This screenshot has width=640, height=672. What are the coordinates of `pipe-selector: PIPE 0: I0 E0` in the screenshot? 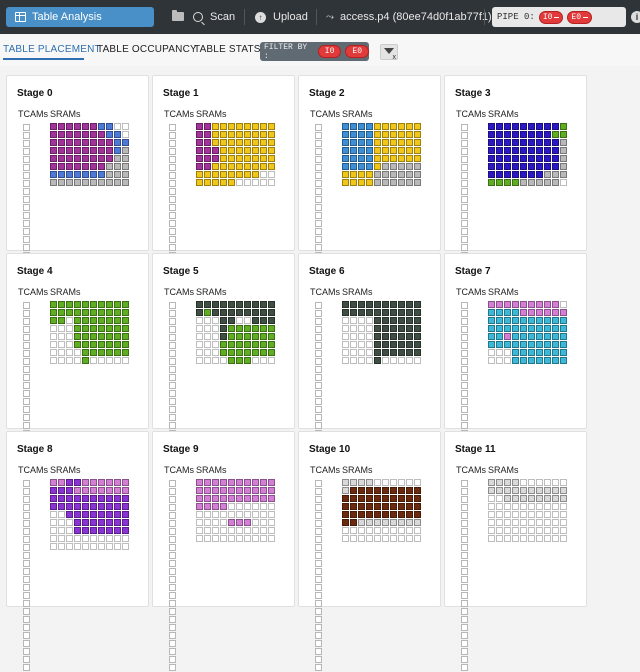 It's located at (559, 17).